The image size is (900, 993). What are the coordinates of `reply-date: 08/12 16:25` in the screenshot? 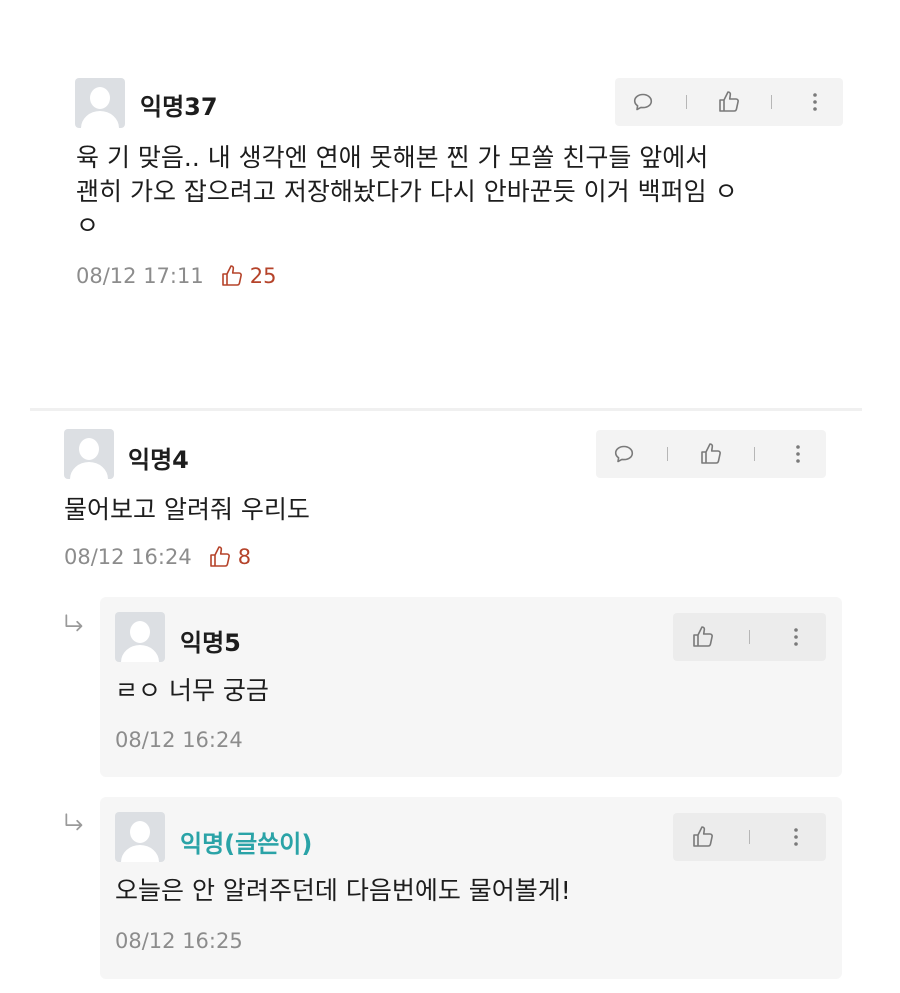 It's located at (179, 941).